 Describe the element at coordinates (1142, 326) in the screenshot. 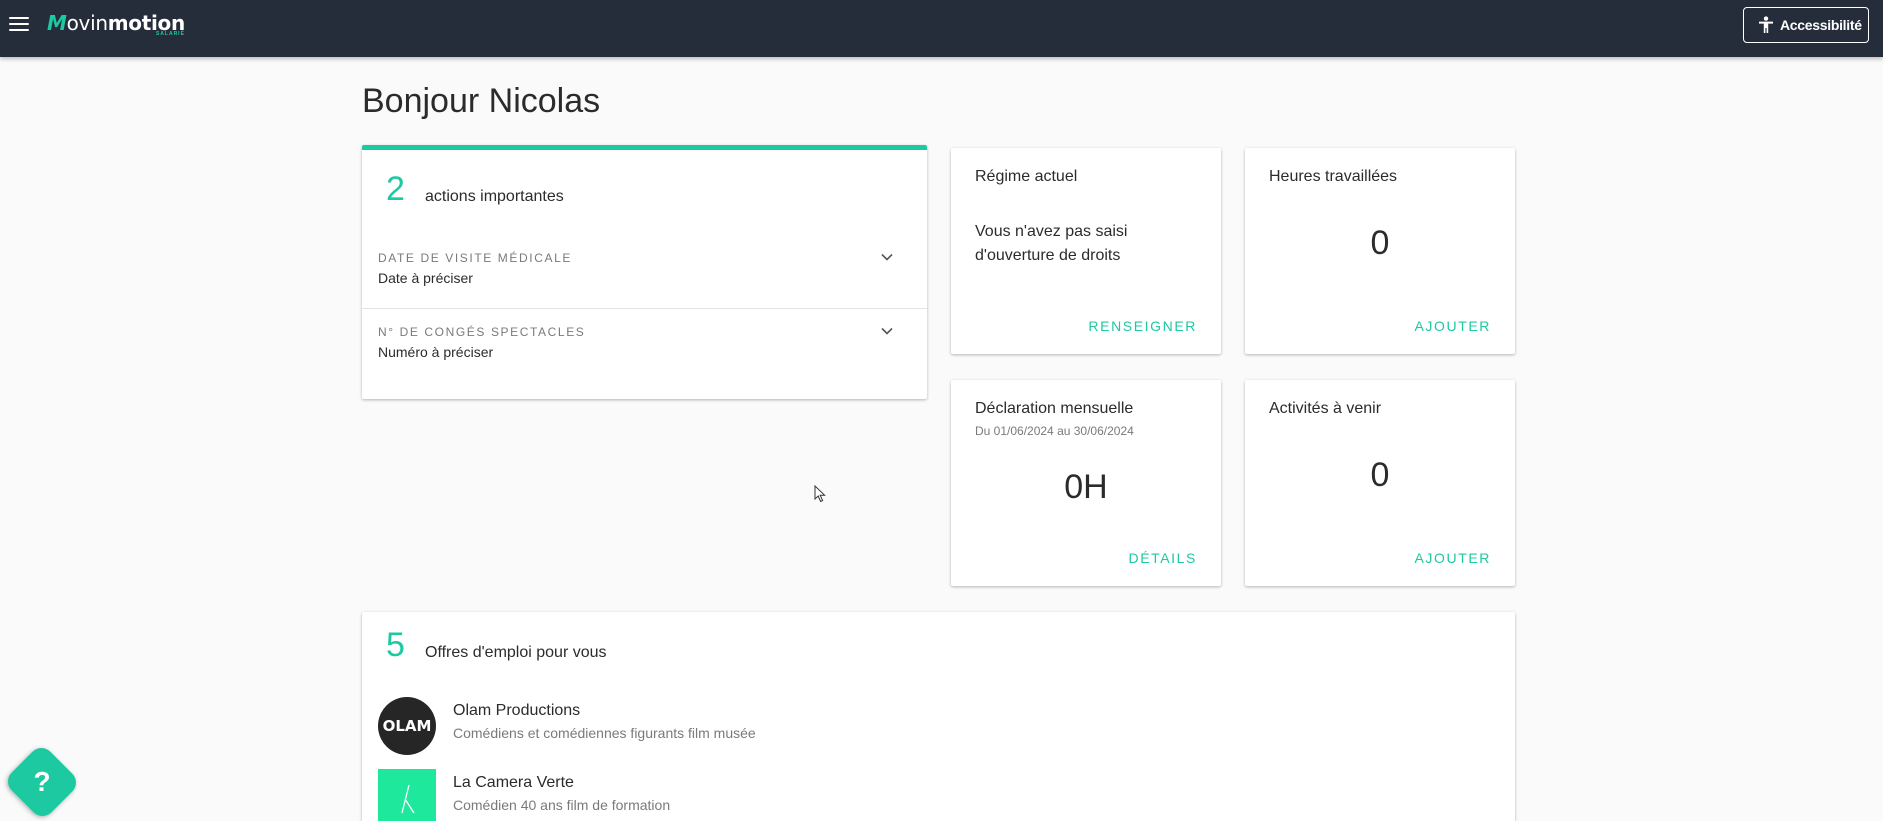

I see `renseigner-button: RENSEIGNER` at that location.